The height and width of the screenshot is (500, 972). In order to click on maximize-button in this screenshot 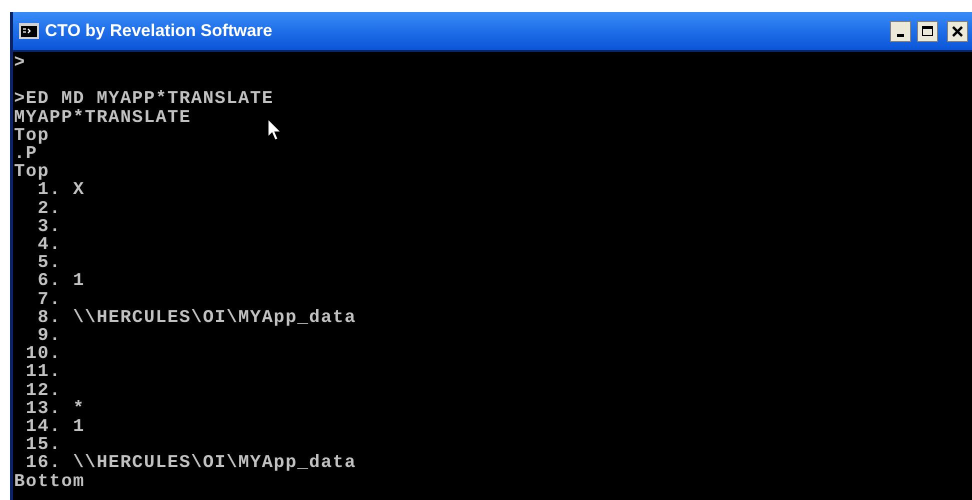, I will do `click(927, 31)`.